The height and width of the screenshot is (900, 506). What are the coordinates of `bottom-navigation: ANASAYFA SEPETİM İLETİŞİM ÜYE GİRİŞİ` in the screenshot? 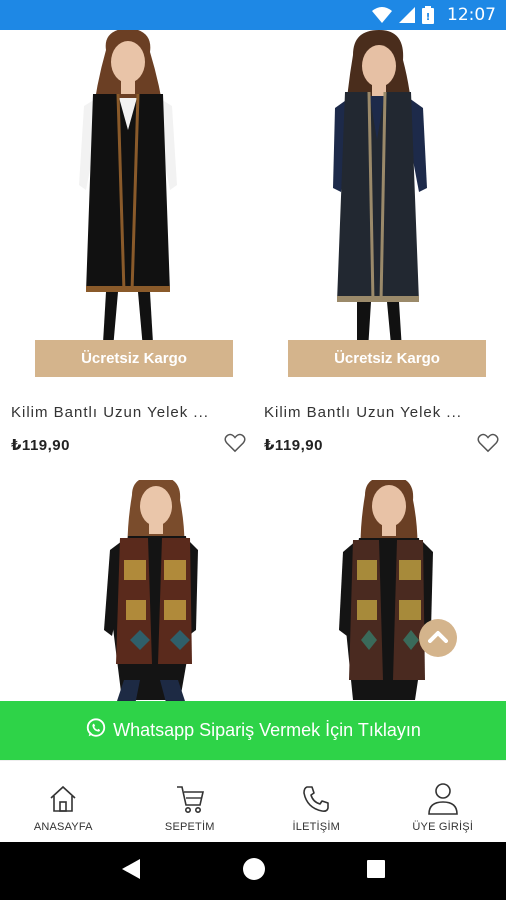 It's located at (253, 801).